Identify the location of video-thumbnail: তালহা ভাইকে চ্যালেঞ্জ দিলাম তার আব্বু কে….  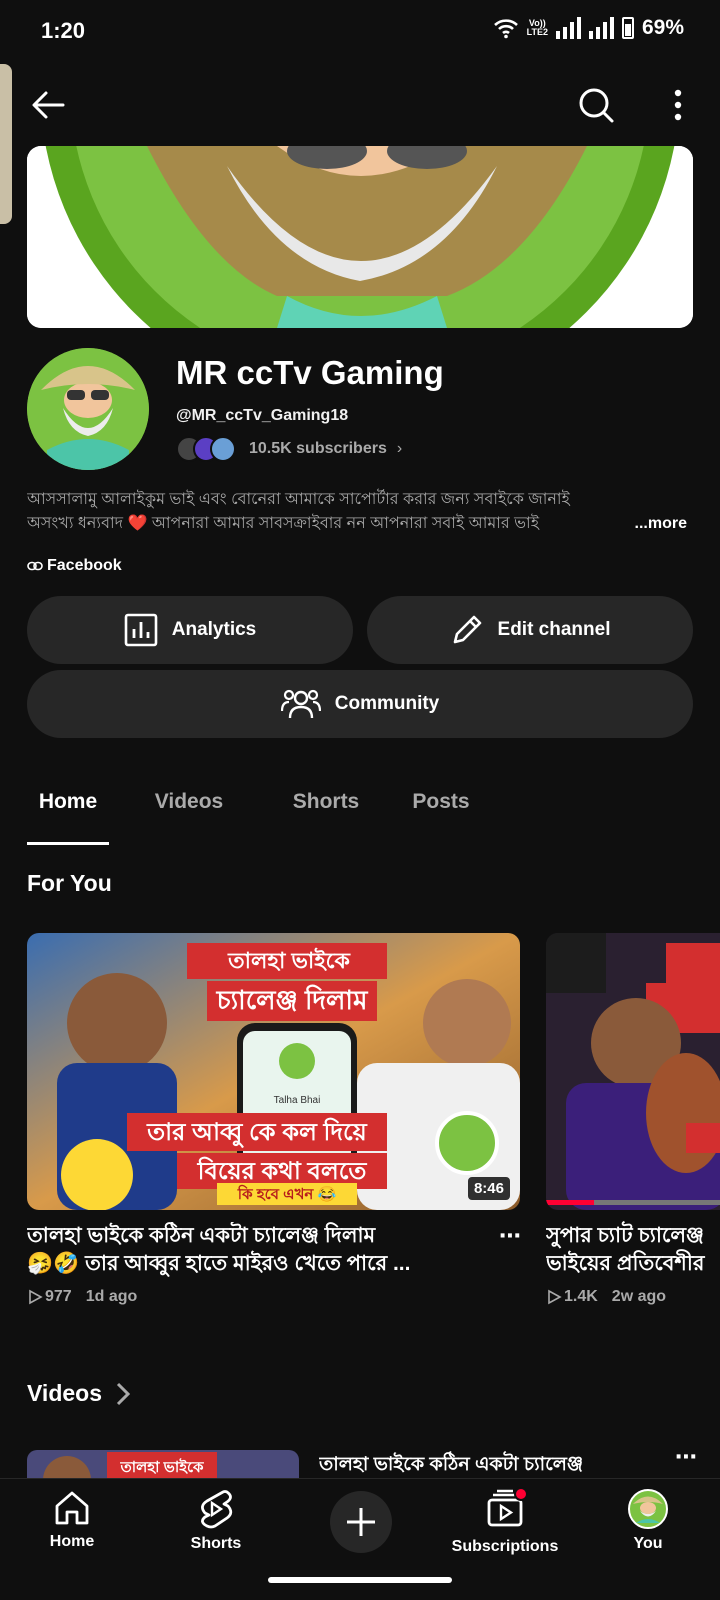
(273, 1071).